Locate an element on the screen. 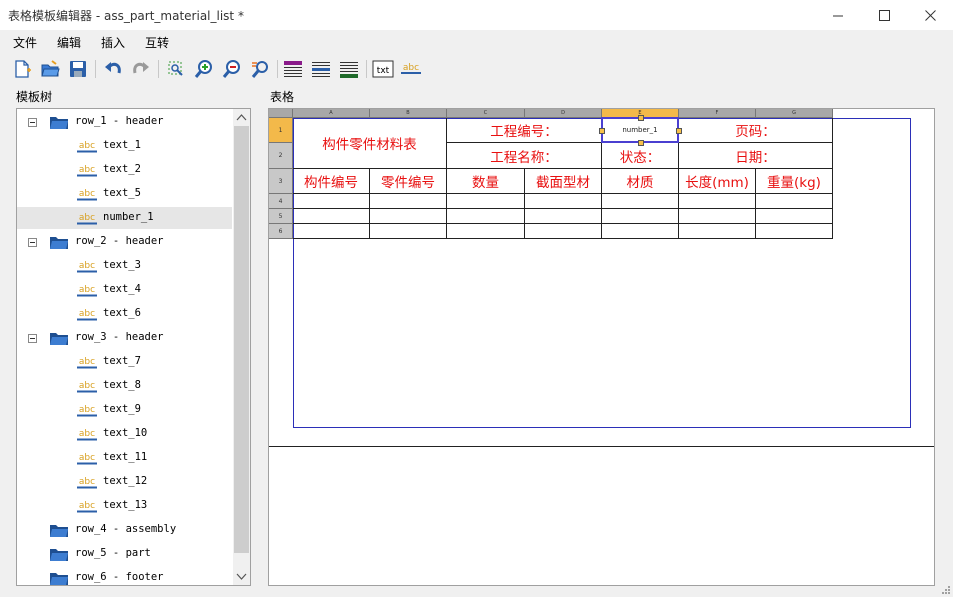 The width and height of the screenshot is (953, 597). scroll-up-icon is located at coordinates (241, 117).